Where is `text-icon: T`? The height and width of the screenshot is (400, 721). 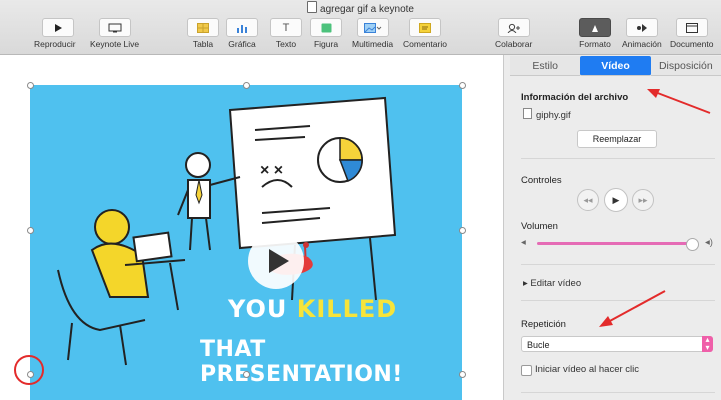 text-icon: T is located at coordinates (286, 27).